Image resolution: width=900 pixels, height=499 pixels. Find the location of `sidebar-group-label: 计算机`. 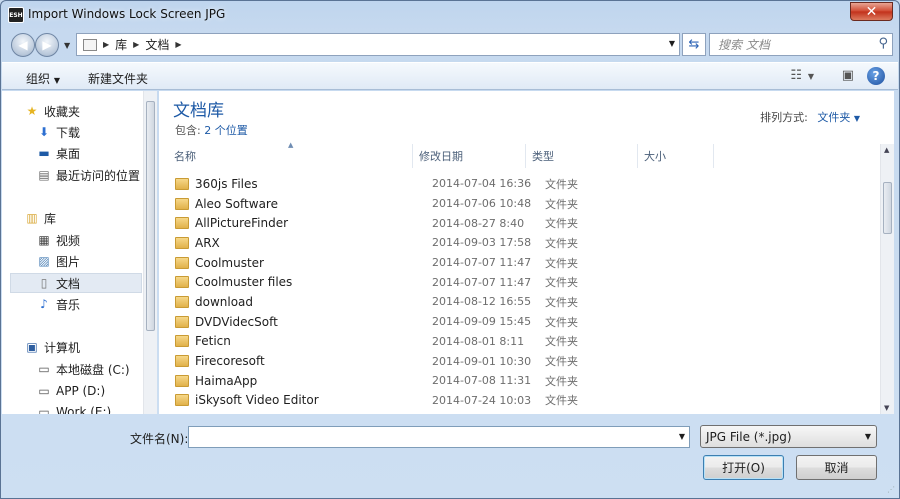

sidebar-group-label: 计算机 is located at coordinates (62, 347).